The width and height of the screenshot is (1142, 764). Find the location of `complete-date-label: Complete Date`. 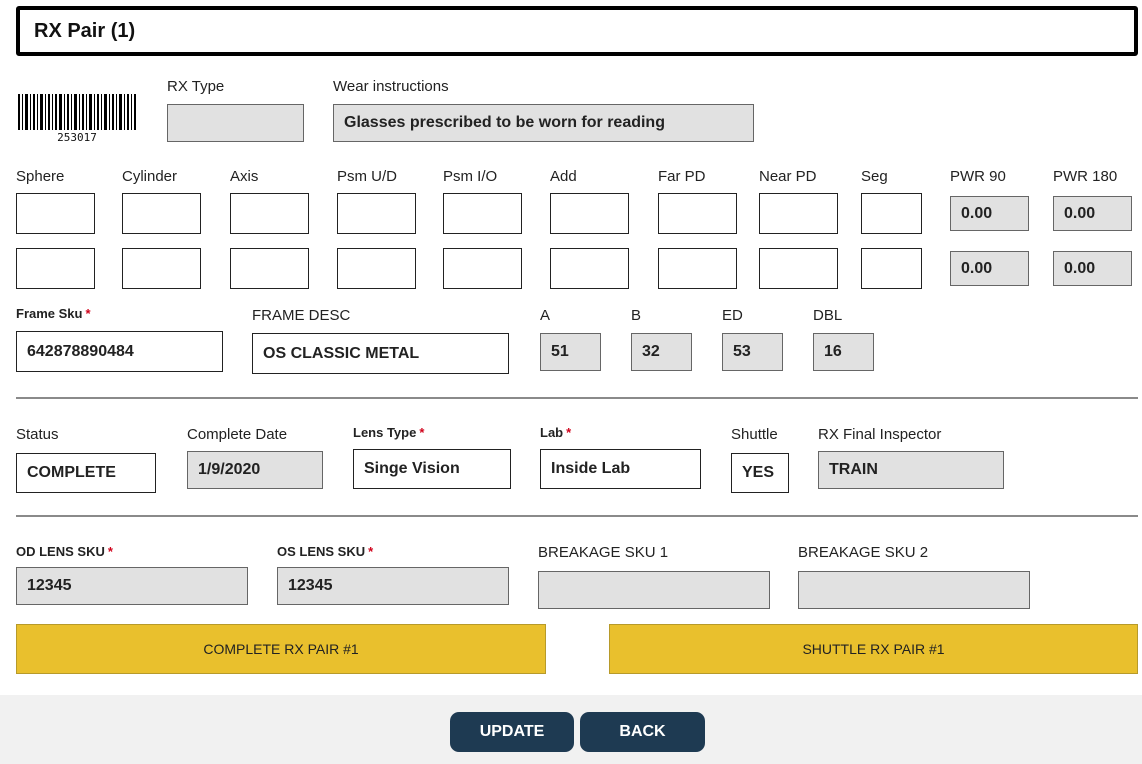

complete-date-label: Complete Date is located at coordinates (237, 434).